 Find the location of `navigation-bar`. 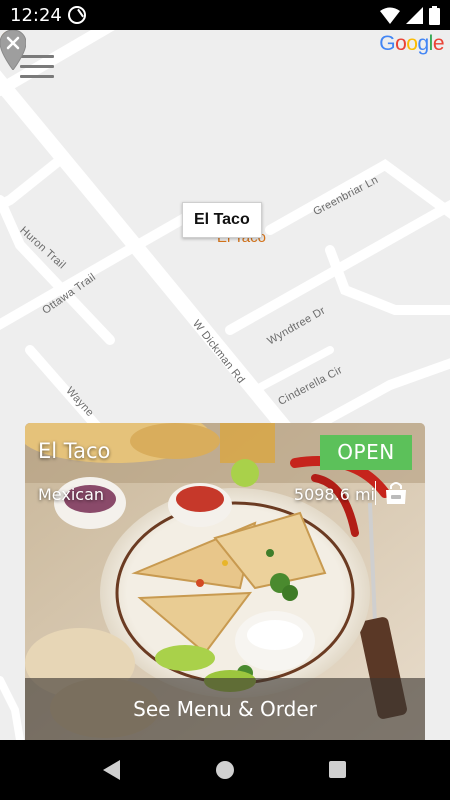

navigation-bar is located at coordinates (225, 770).